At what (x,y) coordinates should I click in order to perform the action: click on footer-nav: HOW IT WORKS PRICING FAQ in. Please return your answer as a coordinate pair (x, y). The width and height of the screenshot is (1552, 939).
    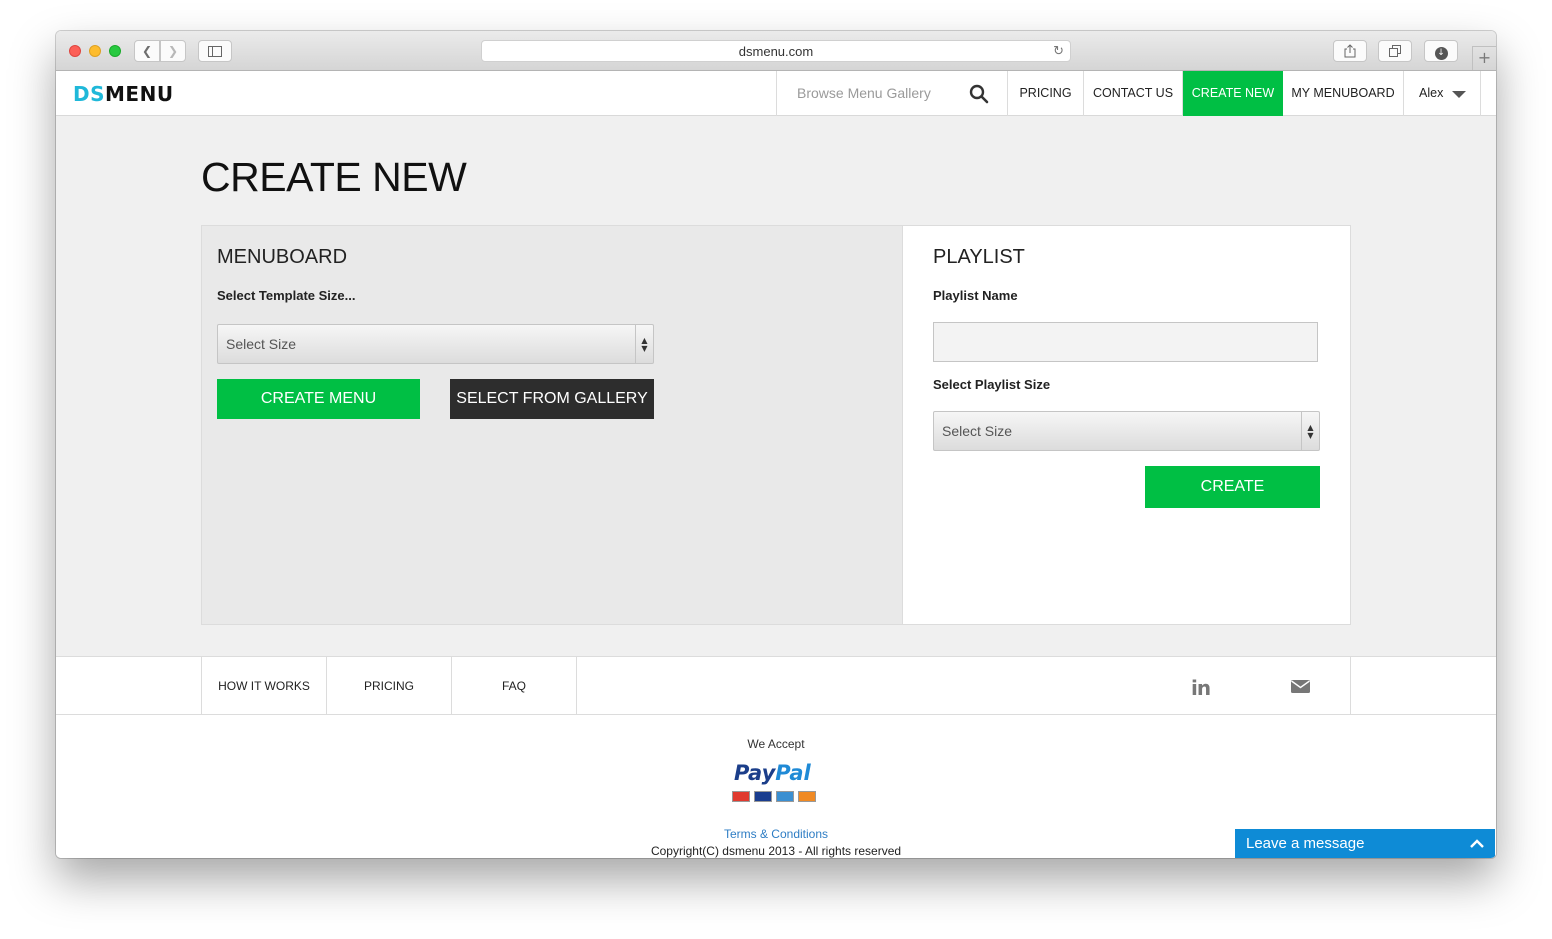
    Looking at the image, I should click on (776, 685).